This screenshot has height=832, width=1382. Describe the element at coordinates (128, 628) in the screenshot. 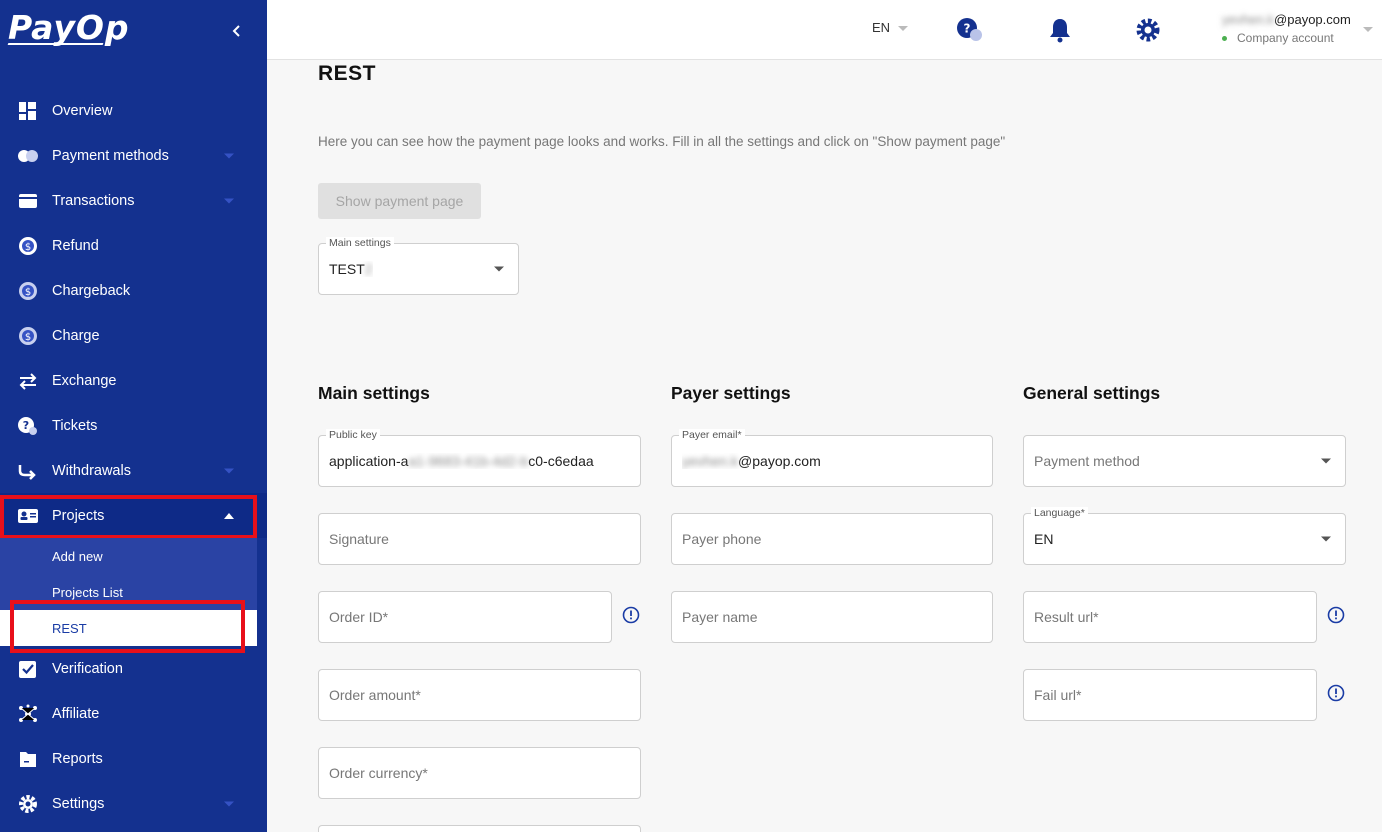

I see `submenu-rest: REST` at that location.